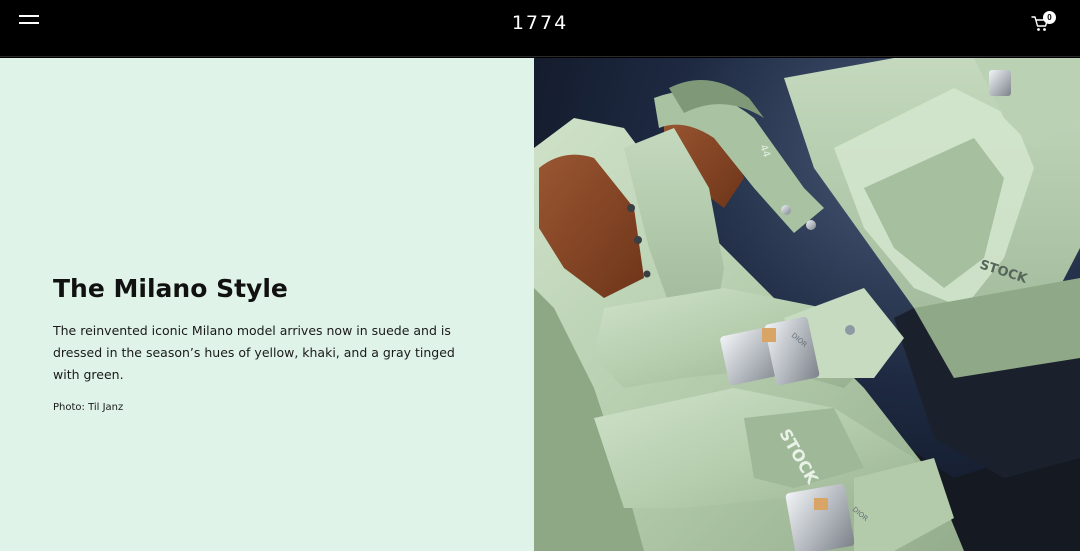 This screenshot has width=1080, height=551. I want to click on top-navigation-bar: 1774 0, so click(540, 28).